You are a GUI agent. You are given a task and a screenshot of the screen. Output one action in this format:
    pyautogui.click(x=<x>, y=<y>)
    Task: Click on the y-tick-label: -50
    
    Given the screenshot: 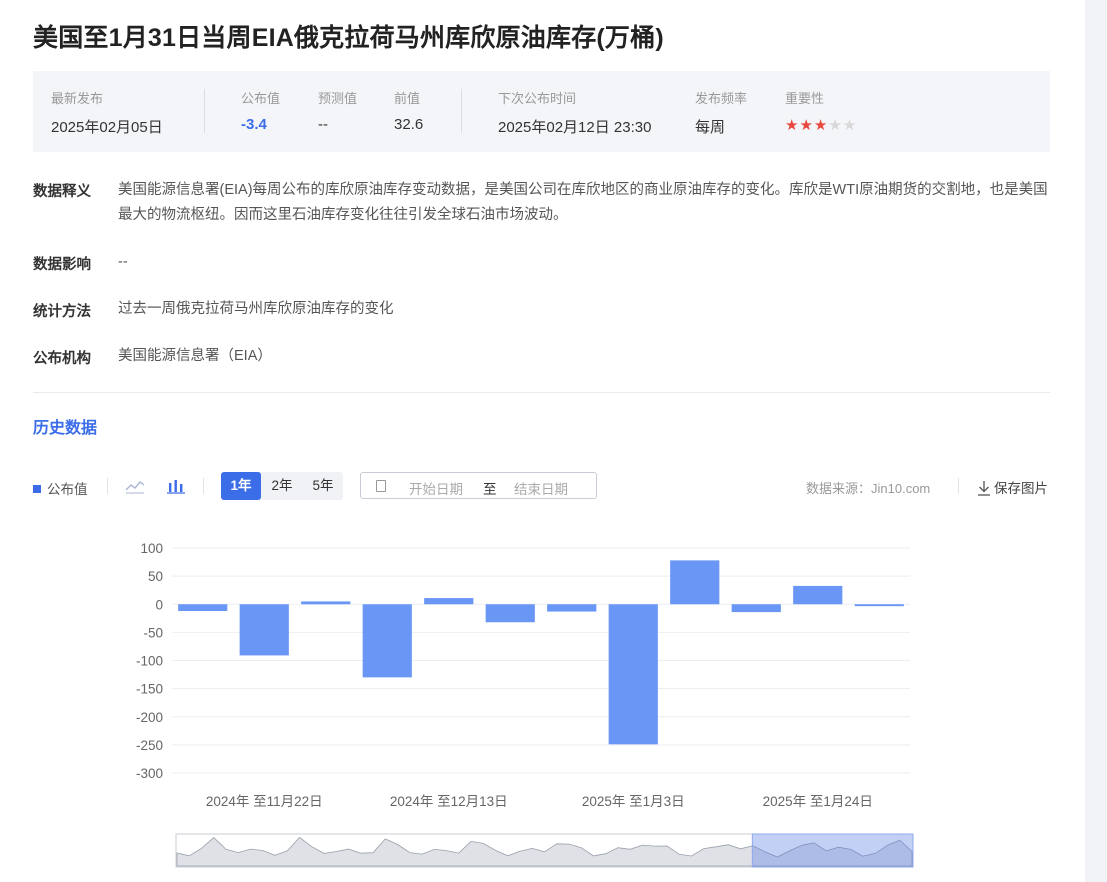 What is the action you would take?
    pyautogui.click(x=153, y=632)
    